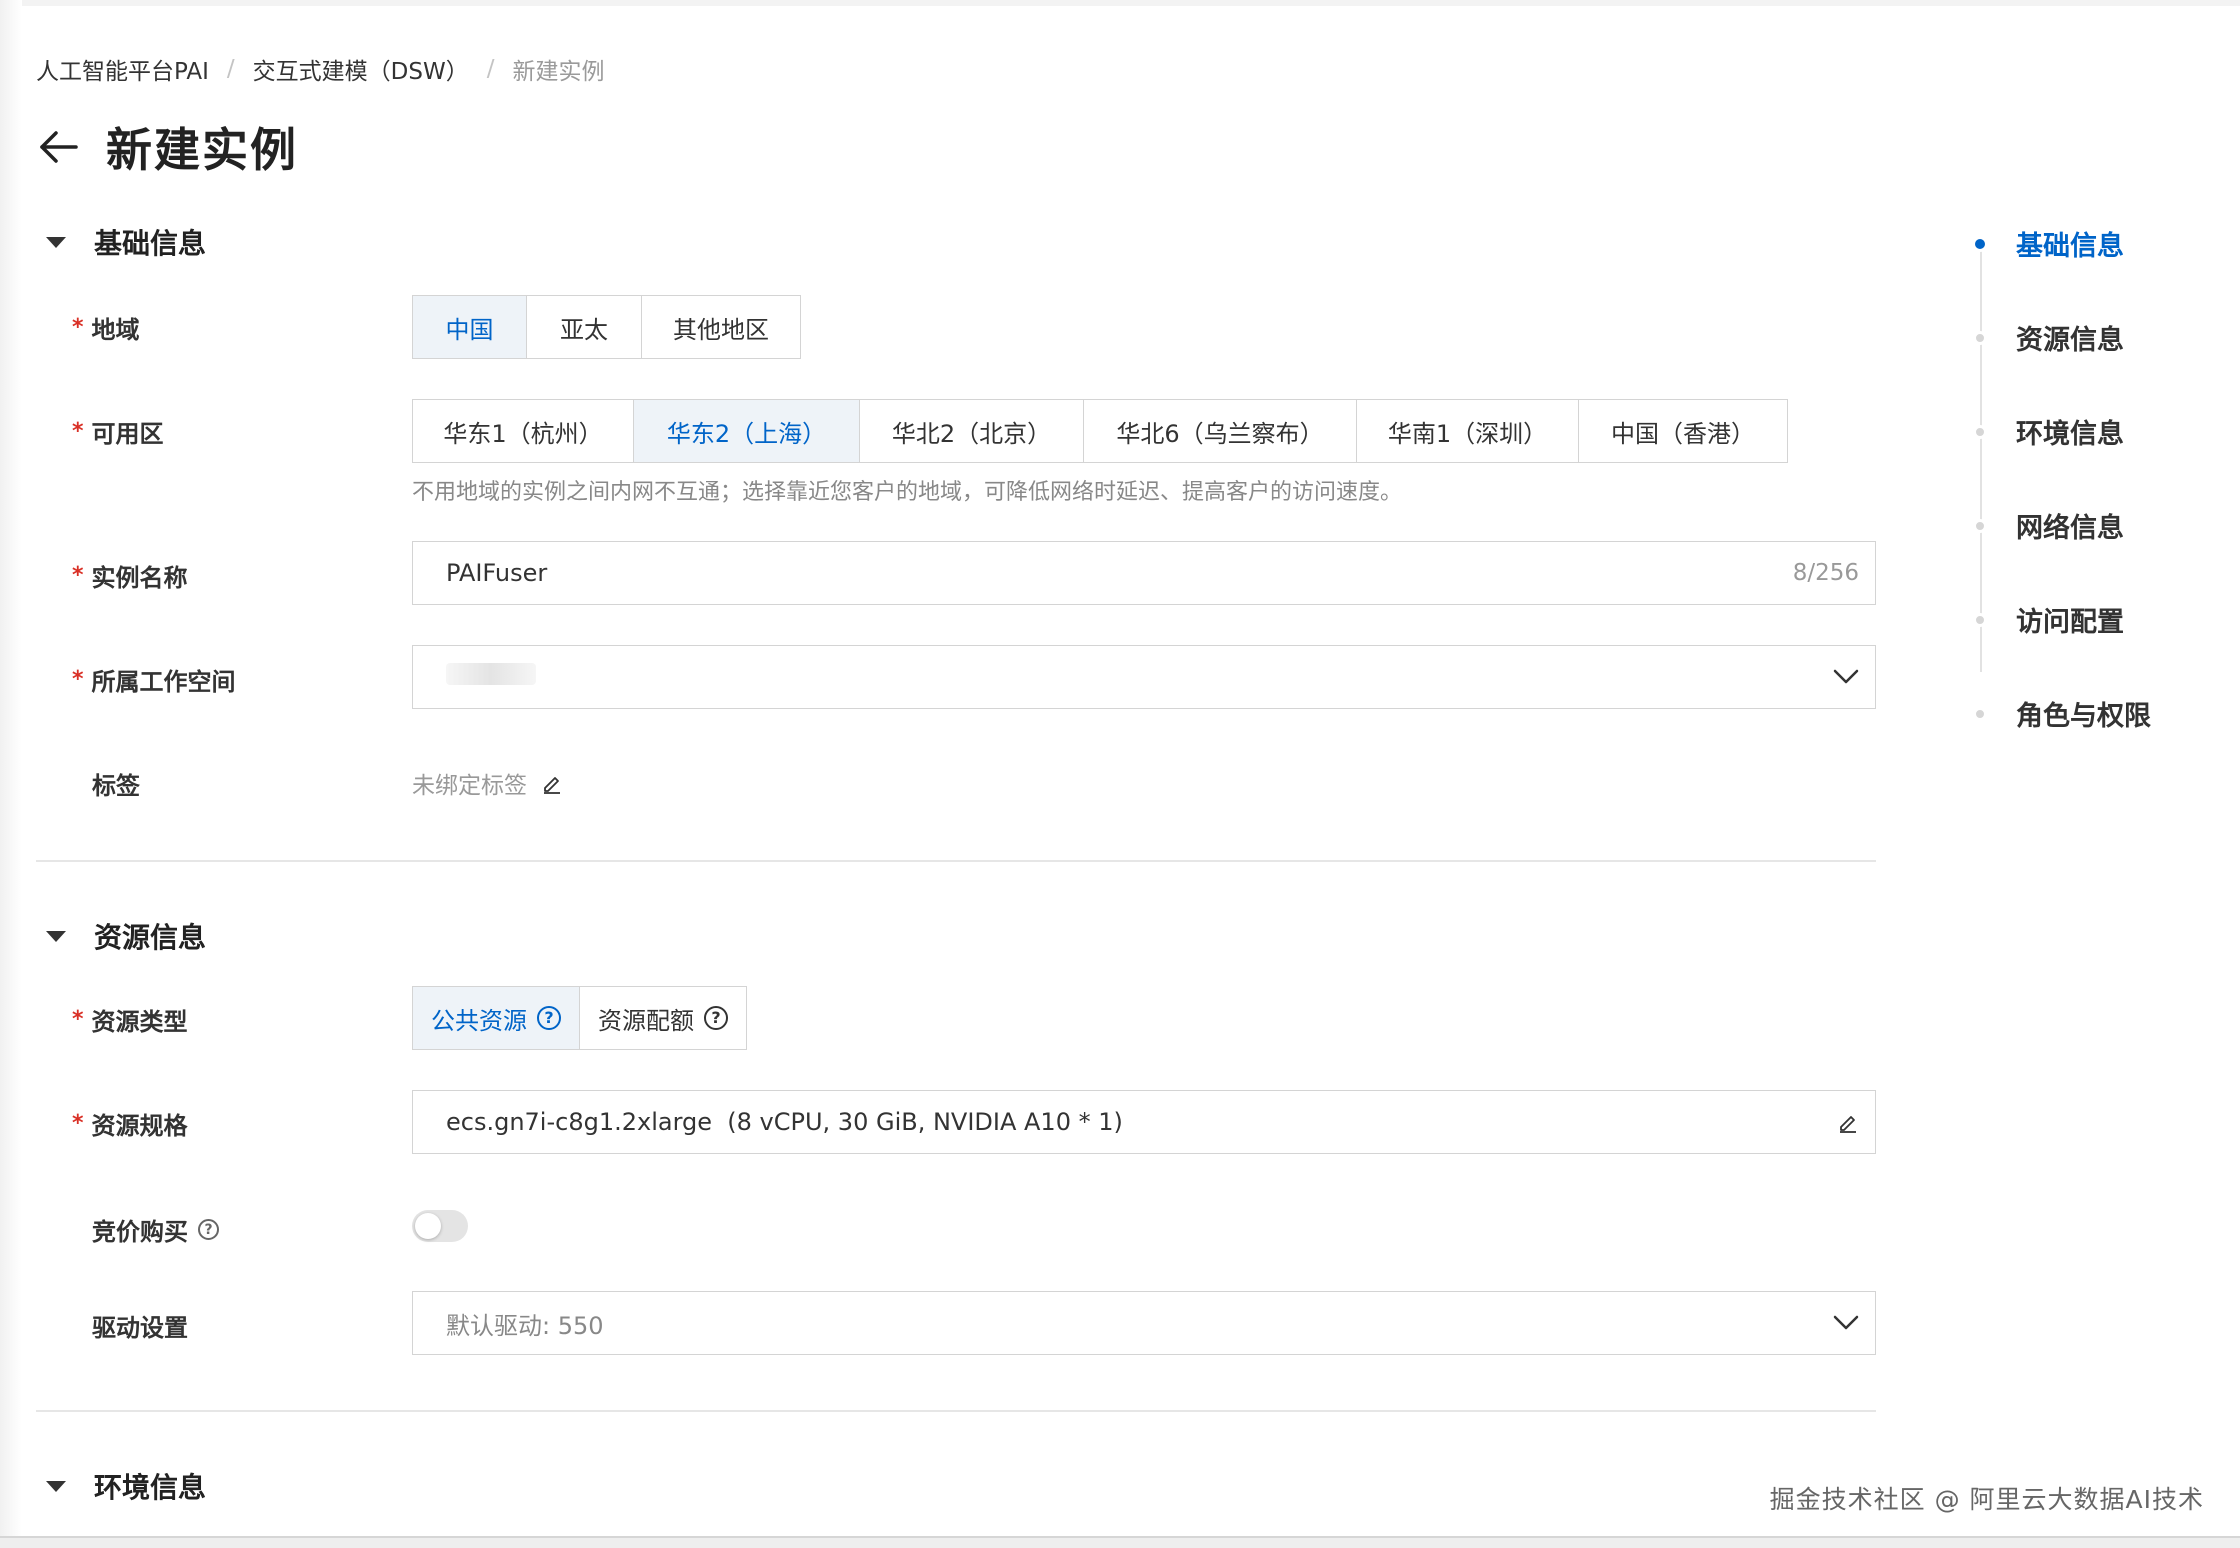 This screenshot has height=1548, width=2240. What do you see at coordinates (116, 786) in the screenshot?
I see `tags-label: 标签` at bounding box center [116, 786].